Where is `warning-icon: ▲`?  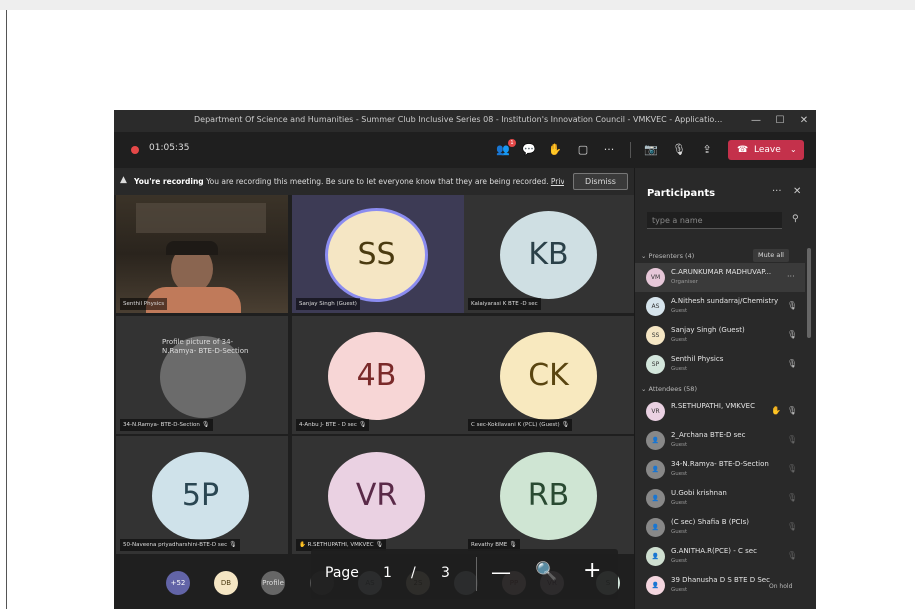
warning-icon: ▲ is located at coordinates (123, 180).